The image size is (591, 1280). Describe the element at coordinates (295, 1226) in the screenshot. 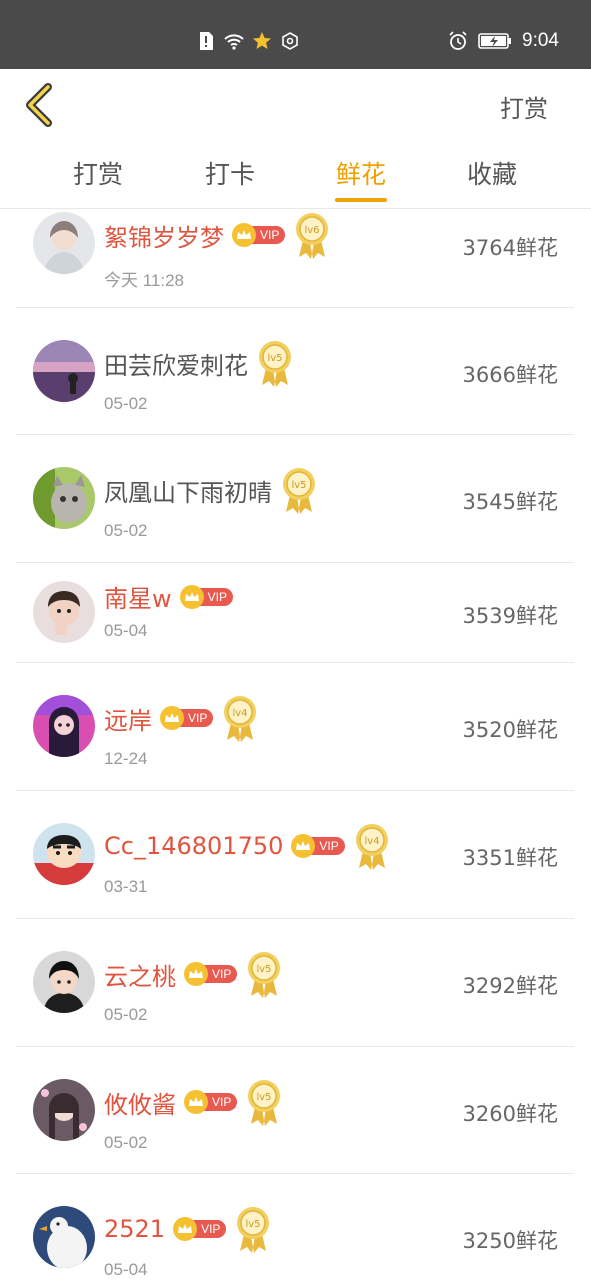

I see `list-item: 2521 VIP lv5 05-04 3250鲜花` at that location.